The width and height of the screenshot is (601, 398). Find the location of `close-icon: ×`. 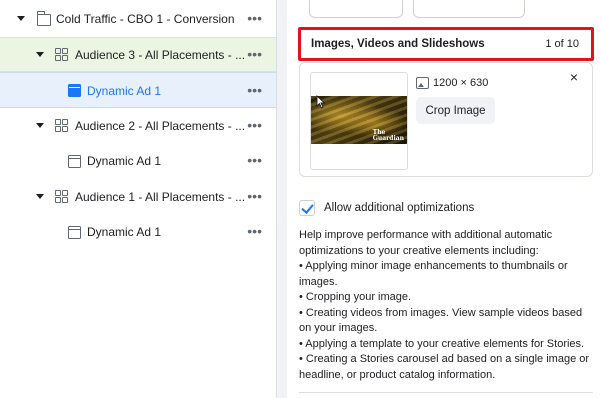

close-icon: × is located at coordinates (574, 77).